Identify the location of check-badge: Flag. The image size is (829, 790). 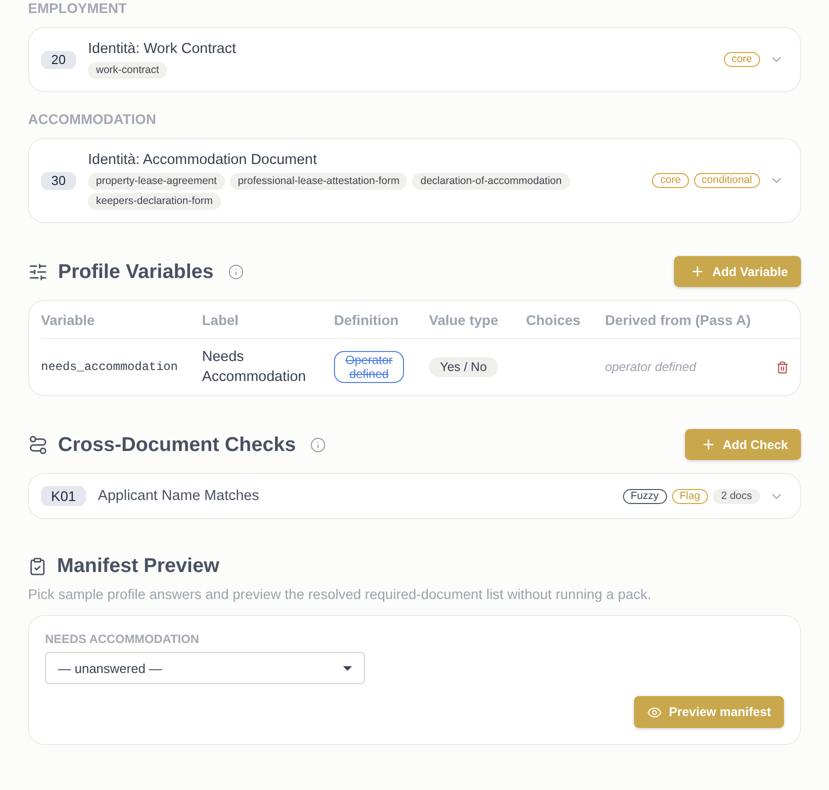
(690, 496).